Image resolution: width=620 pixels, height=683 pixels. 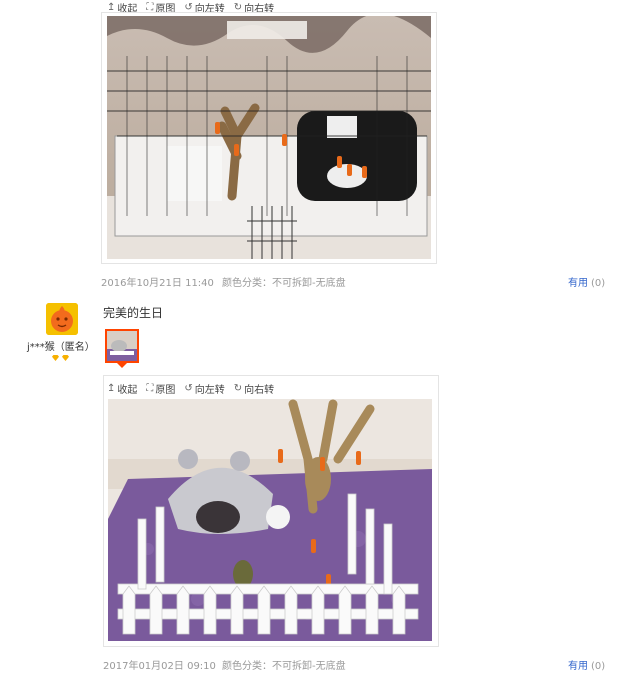 I want to click on useful-count-1: (0), so click(x=598, y=283).